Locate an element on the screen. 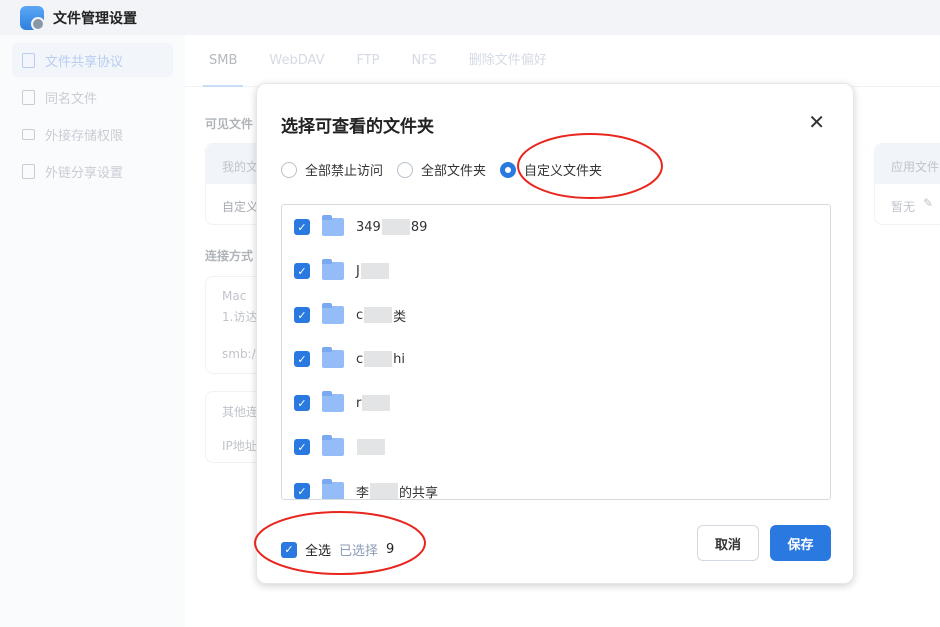  folder-name: 349 89 is located at coordinates (391, 227).